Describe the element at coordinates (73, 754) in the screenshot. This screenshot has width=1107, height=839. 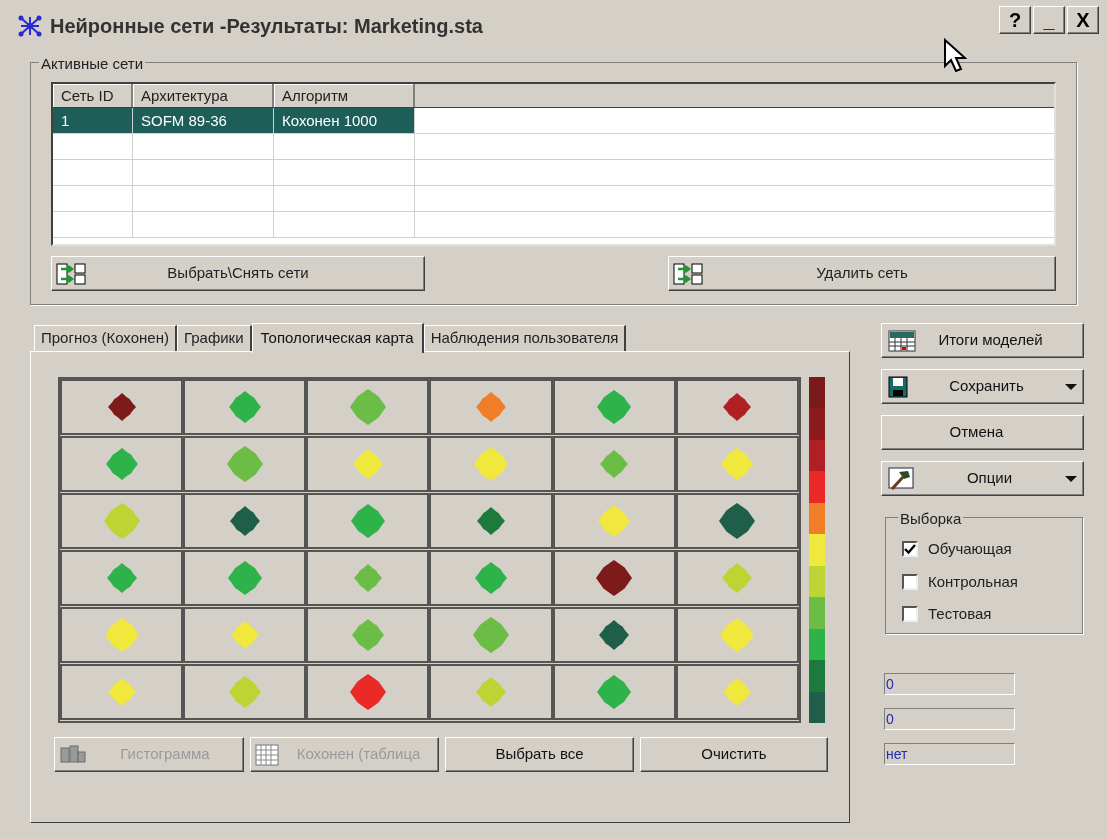
I see `histogram-icon` at that location.